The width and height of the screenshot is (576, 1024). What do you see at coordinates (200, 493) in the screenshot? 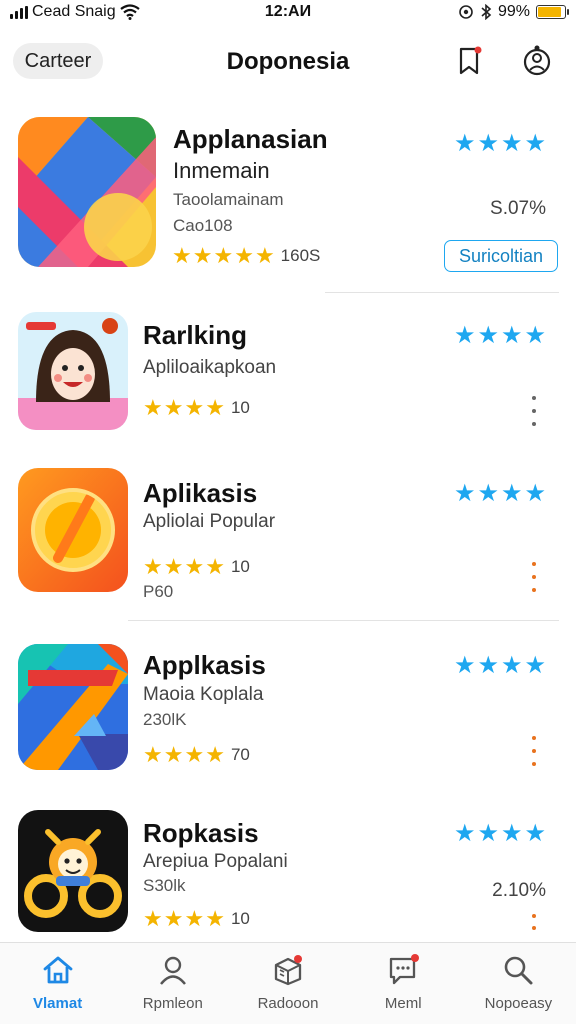
I see `app-name: Aplikasis` at bounding box center [200, 493].